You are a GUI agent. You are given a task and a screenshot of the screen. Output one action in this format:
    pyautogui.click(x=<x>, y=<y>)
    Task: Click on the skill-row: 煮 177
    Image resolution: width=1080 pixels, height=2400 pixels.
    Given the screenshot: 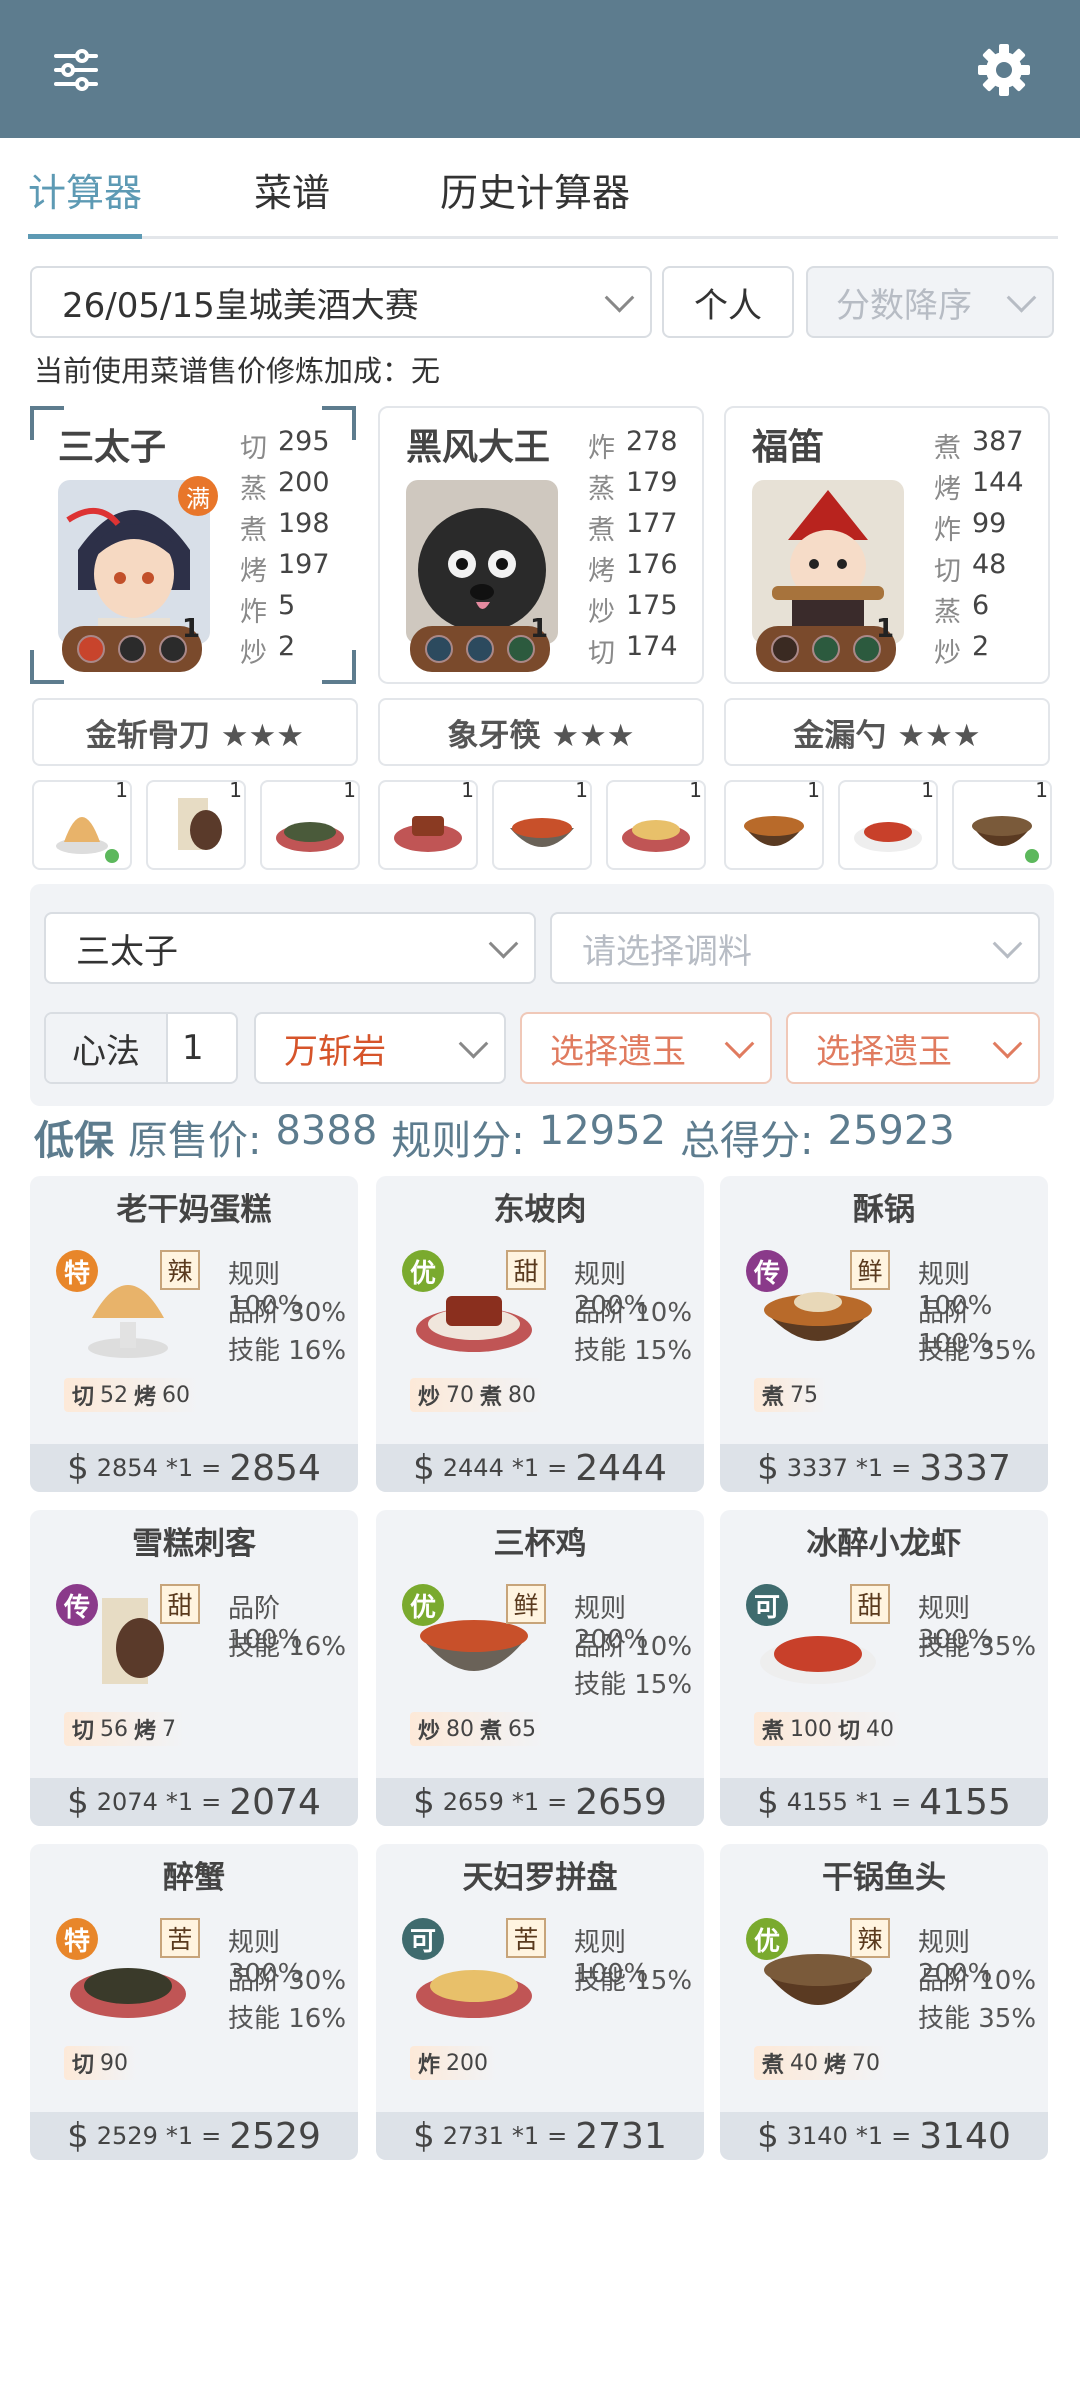 What is the action you would take?
    pyautogui.click(x=633, y=528)
    